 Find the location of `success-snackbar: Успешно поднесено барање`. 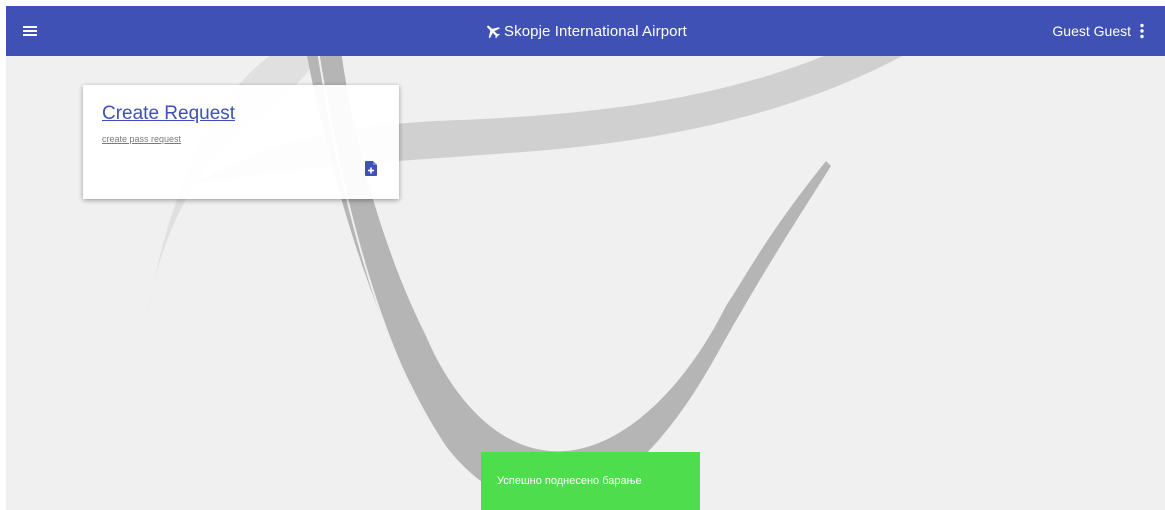

success-snackbar: Успешно поднесено барање is located at coordinates (590, 481).